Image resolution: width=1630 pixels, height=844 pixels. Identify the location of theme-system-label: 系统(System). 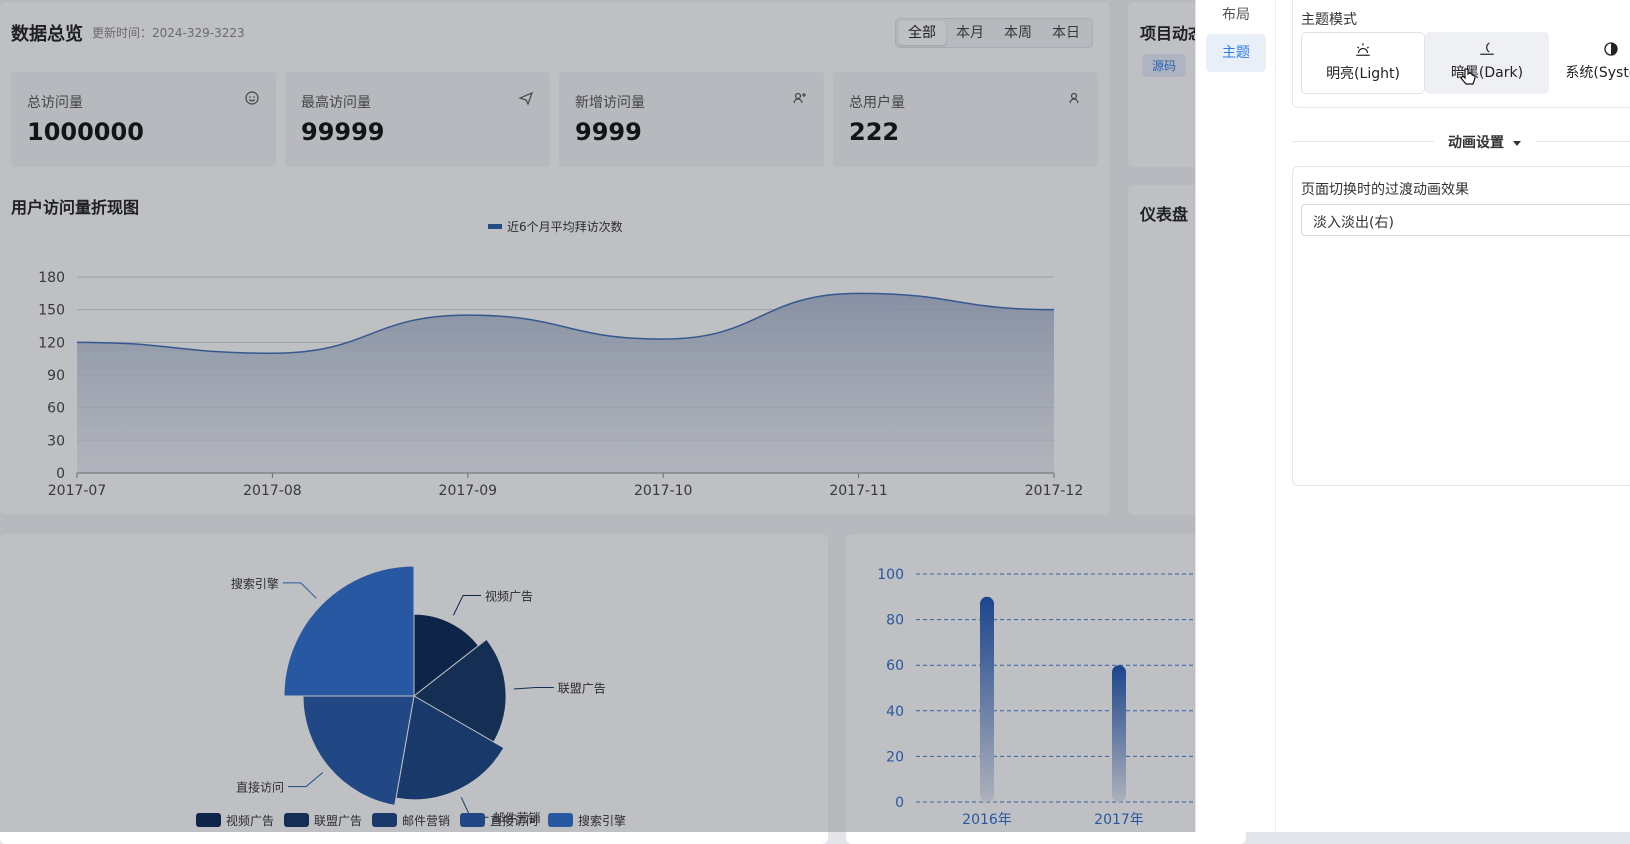
(1597, 73).